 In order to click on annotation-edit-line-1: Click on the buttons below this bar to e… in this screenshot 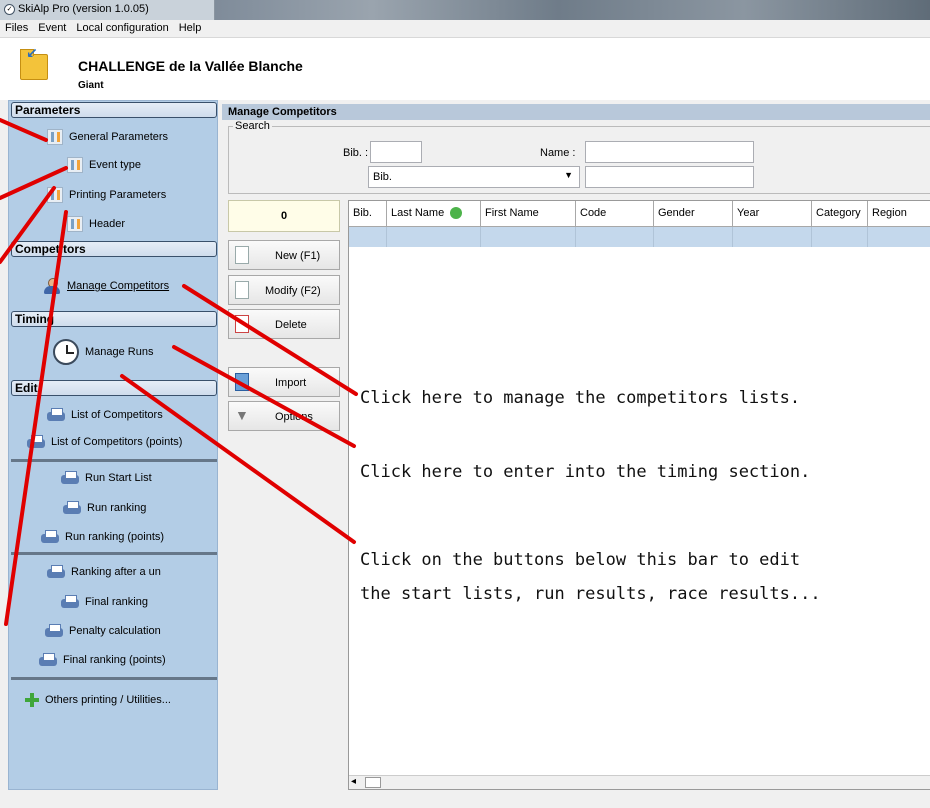, I will do `click(580, 560)`.